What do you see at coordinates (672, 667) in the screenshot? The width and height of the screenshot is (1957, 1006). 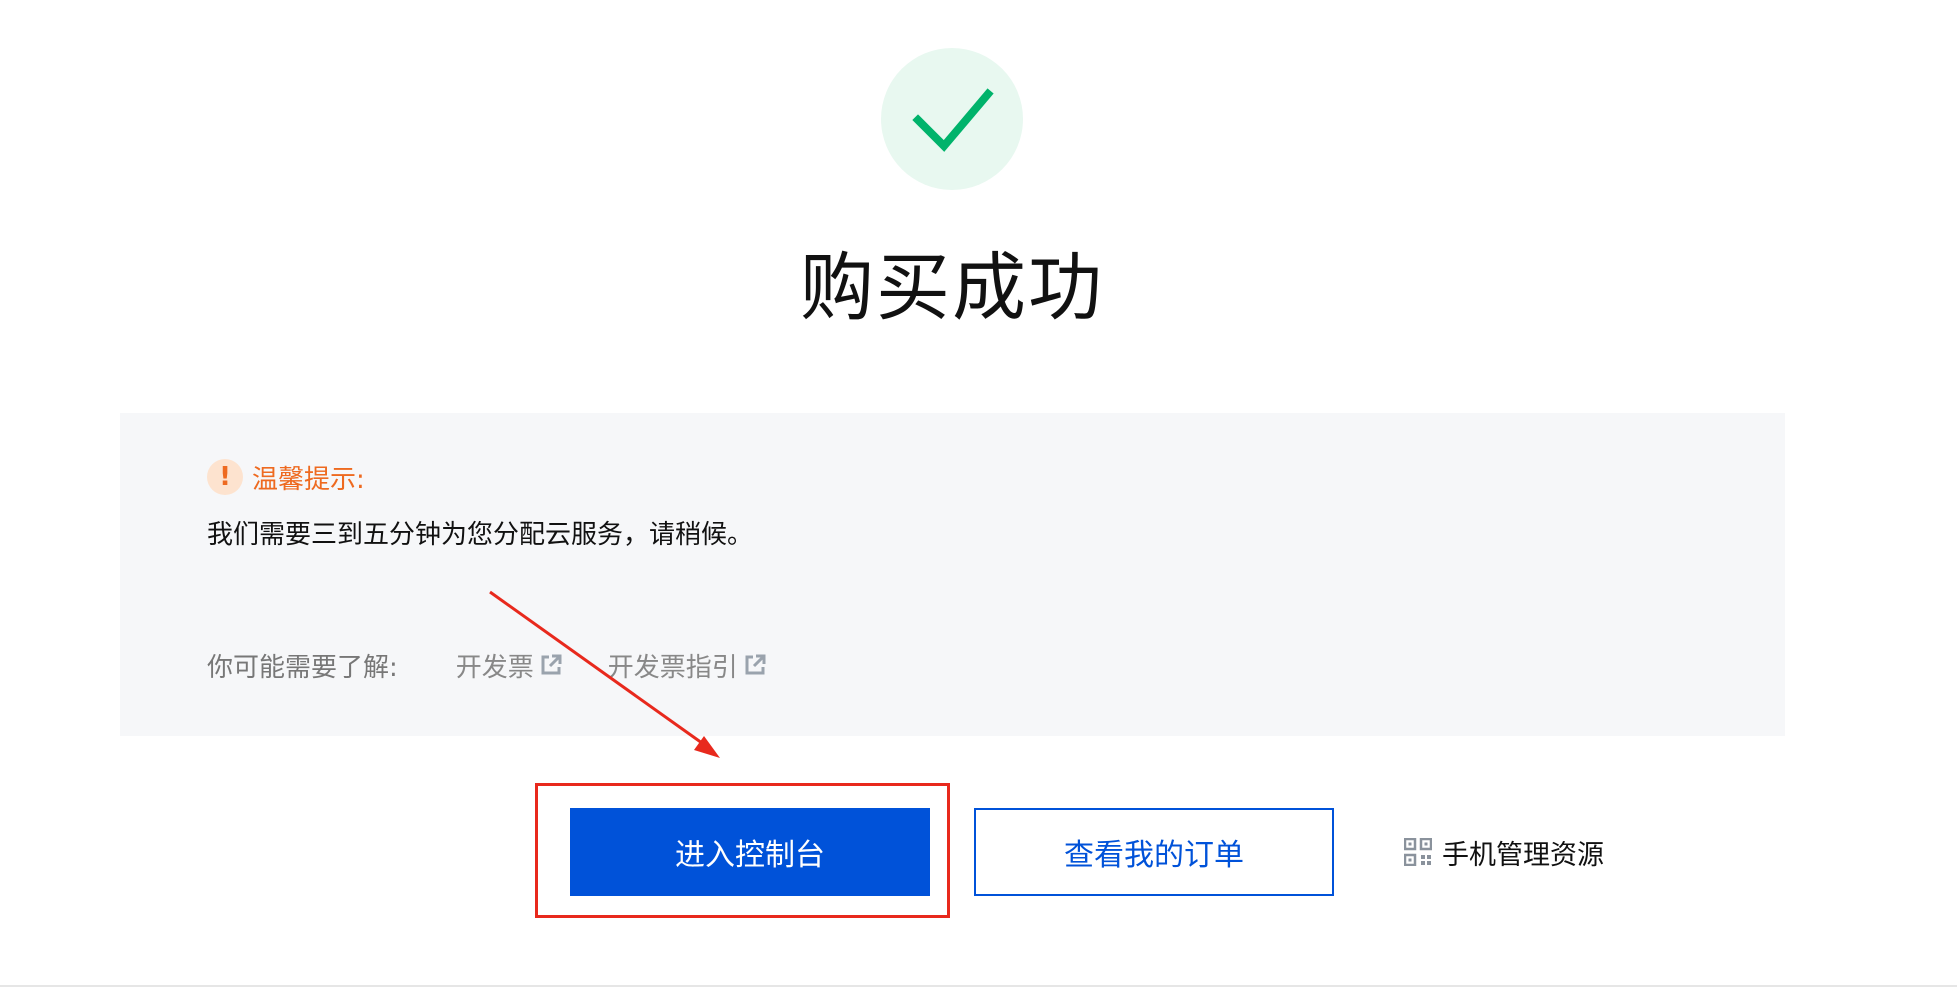 I see `invoice-guide-link-label: 开发票指引` at bounding box center [672, 667].